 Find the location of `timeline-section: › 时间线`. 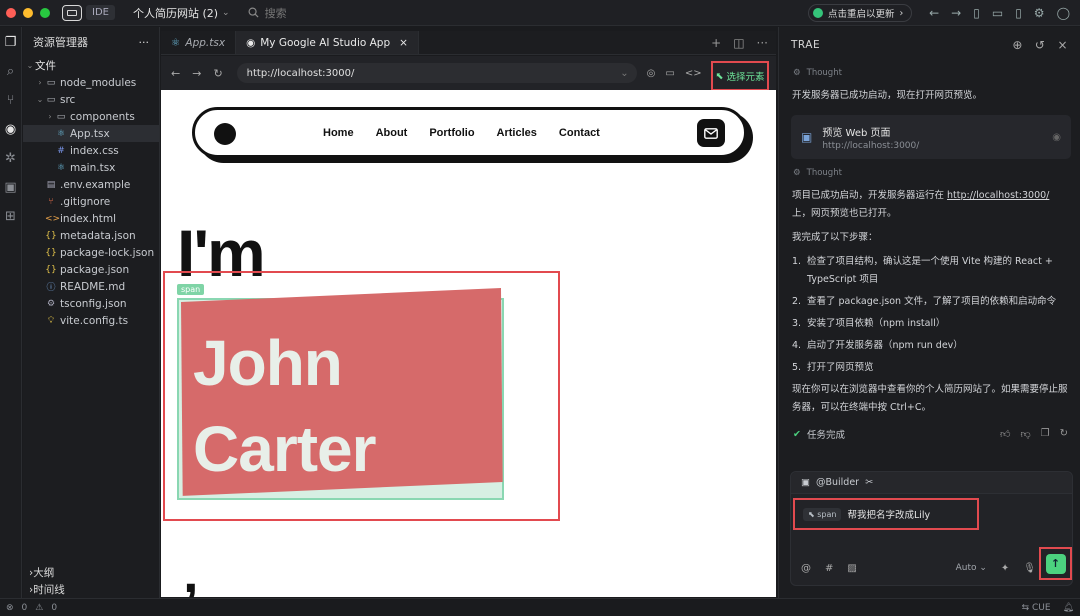

timeline-section: › 时间线 is located at coordinates (91, 589).